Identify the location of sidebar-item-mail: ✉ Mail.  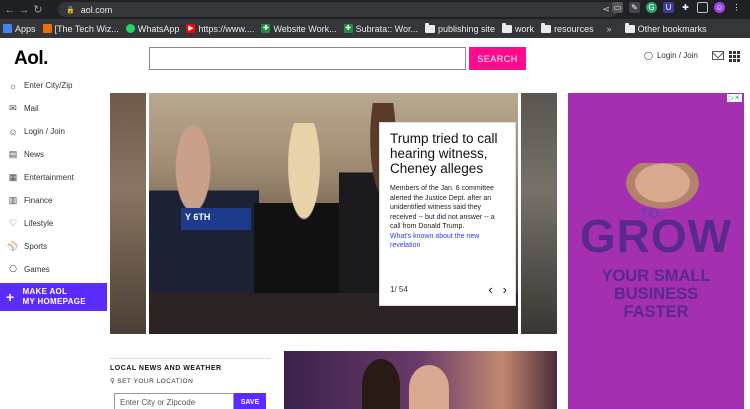
(53, 108).